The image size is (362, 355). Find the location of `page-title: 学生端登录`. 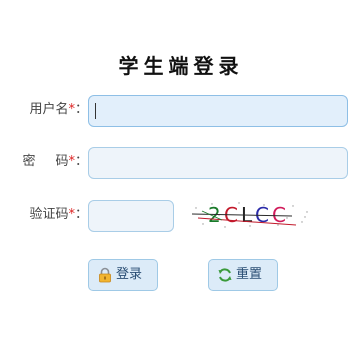

page-title: 学生端登录 is located at coordinates (181, 66).